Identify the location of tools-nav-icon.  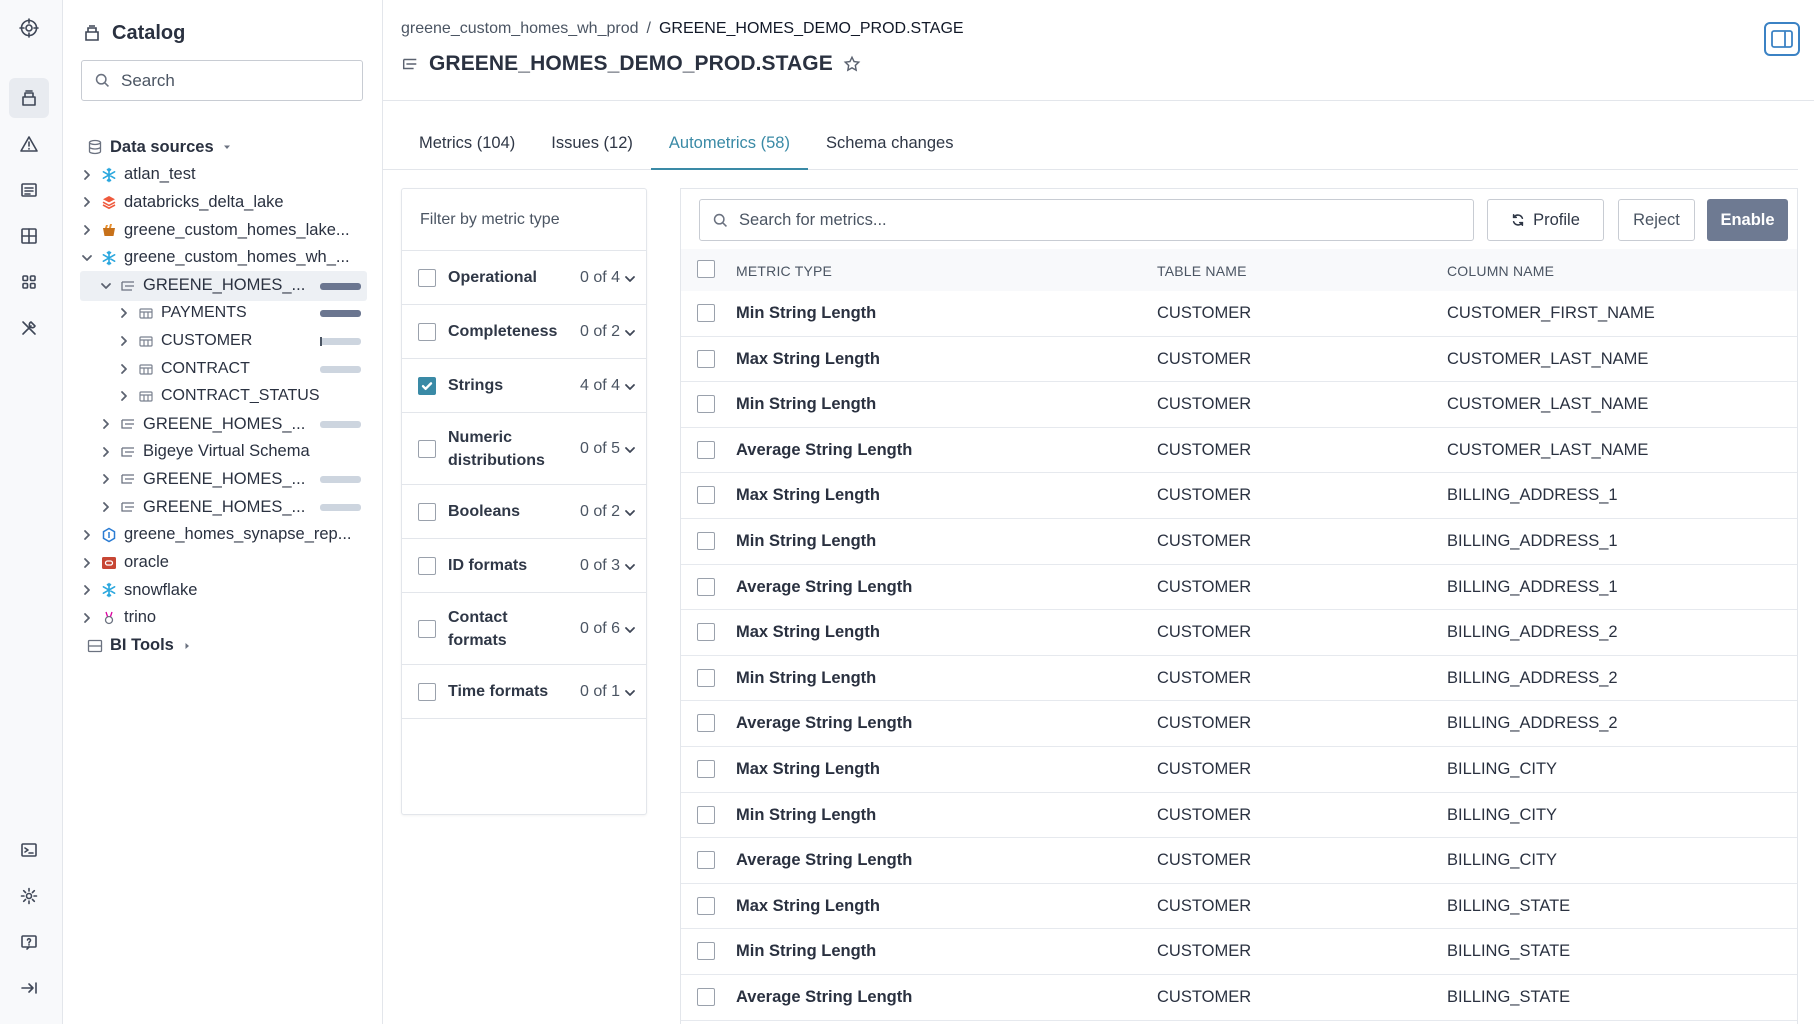
(29, 328).